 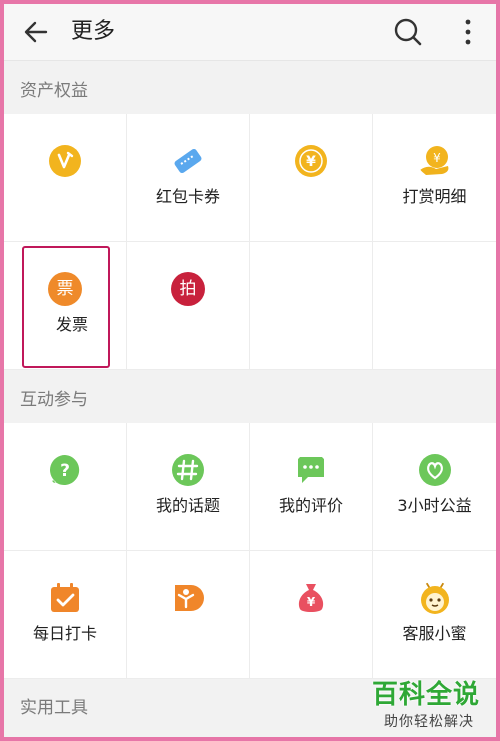 What do you see at coordinates (434, 615) in the screenshot?
I see `grid-item-customer-service: 客服小蜜` at bounding box center [434, 615].